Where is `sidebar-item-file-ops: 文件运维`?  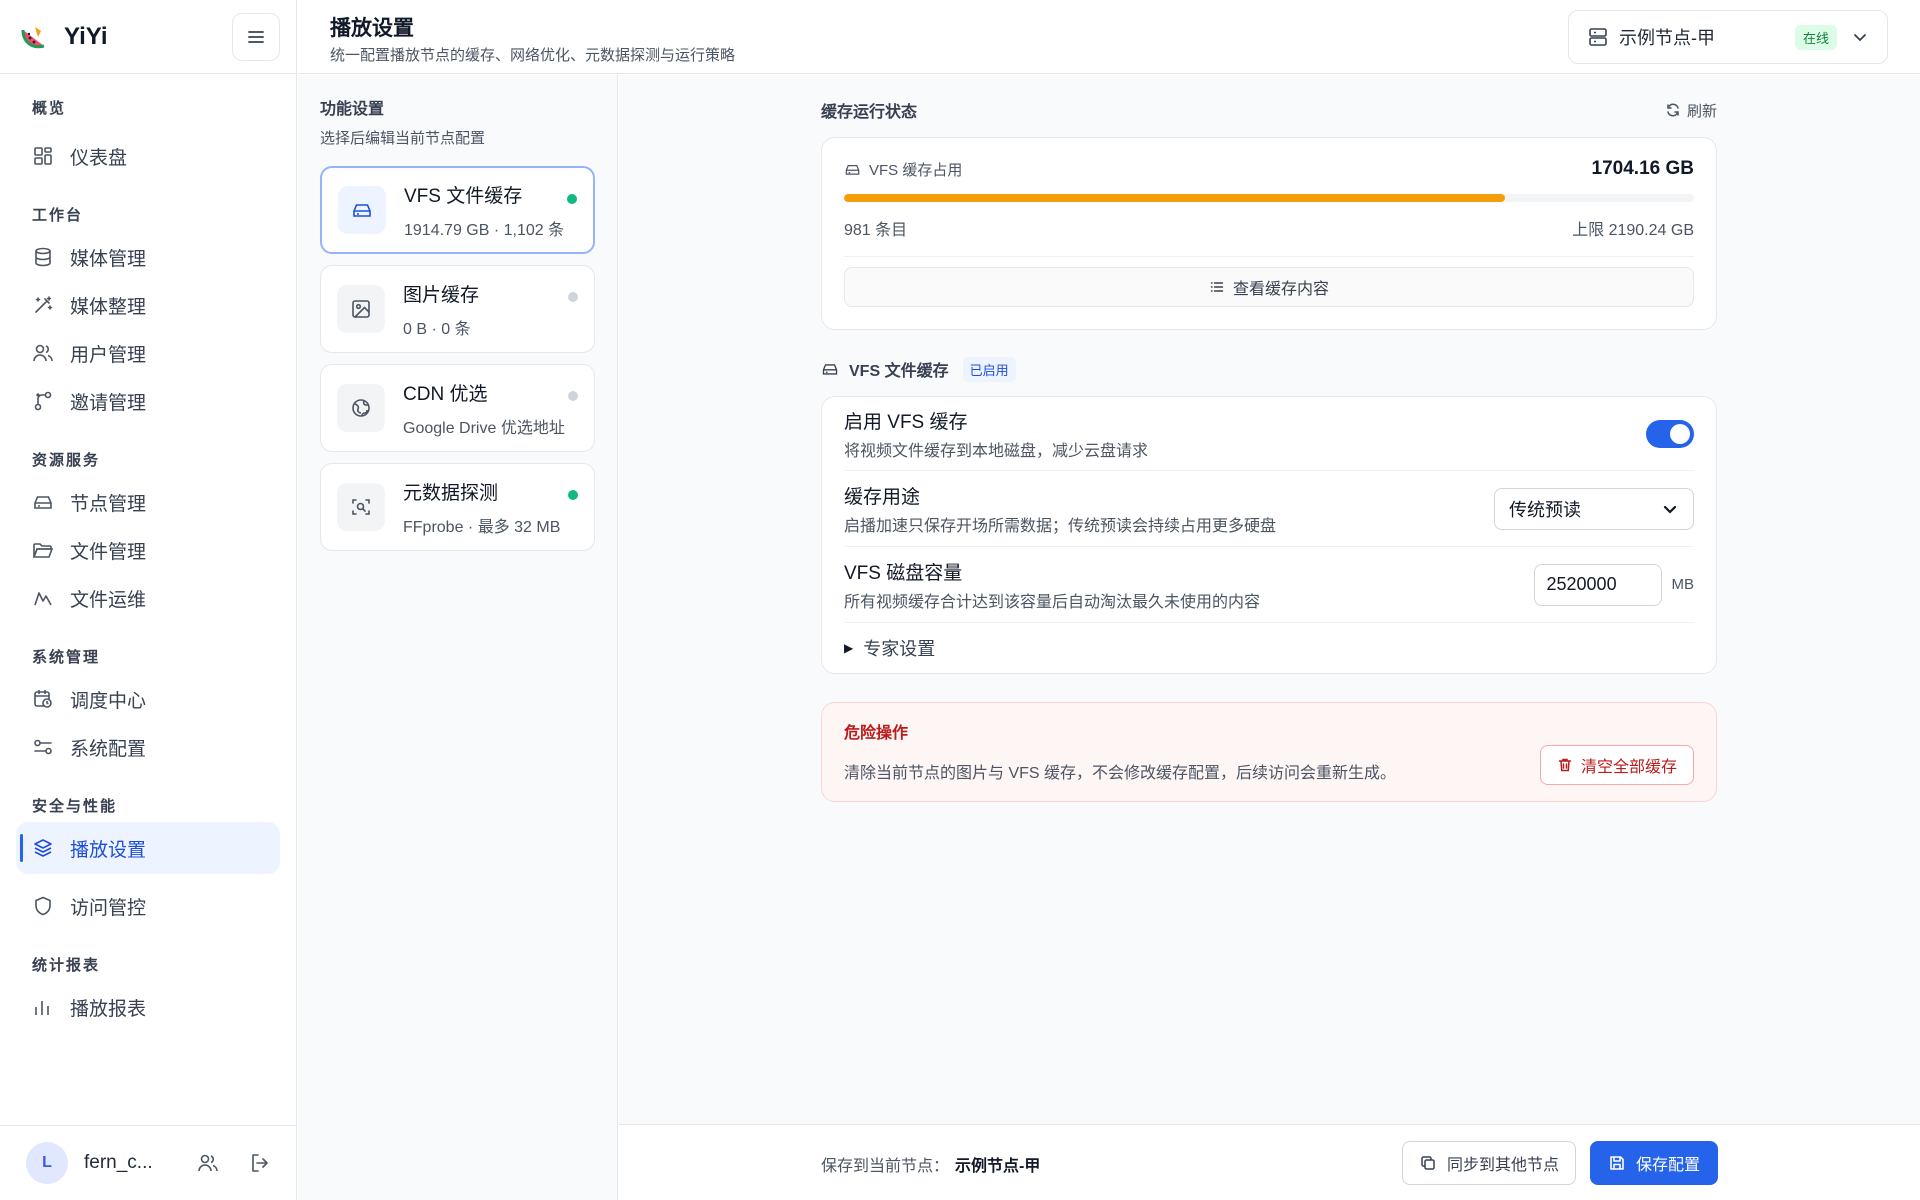 sidebar-item-file-ops: 文件运维 is located at coordinates (148, 598).